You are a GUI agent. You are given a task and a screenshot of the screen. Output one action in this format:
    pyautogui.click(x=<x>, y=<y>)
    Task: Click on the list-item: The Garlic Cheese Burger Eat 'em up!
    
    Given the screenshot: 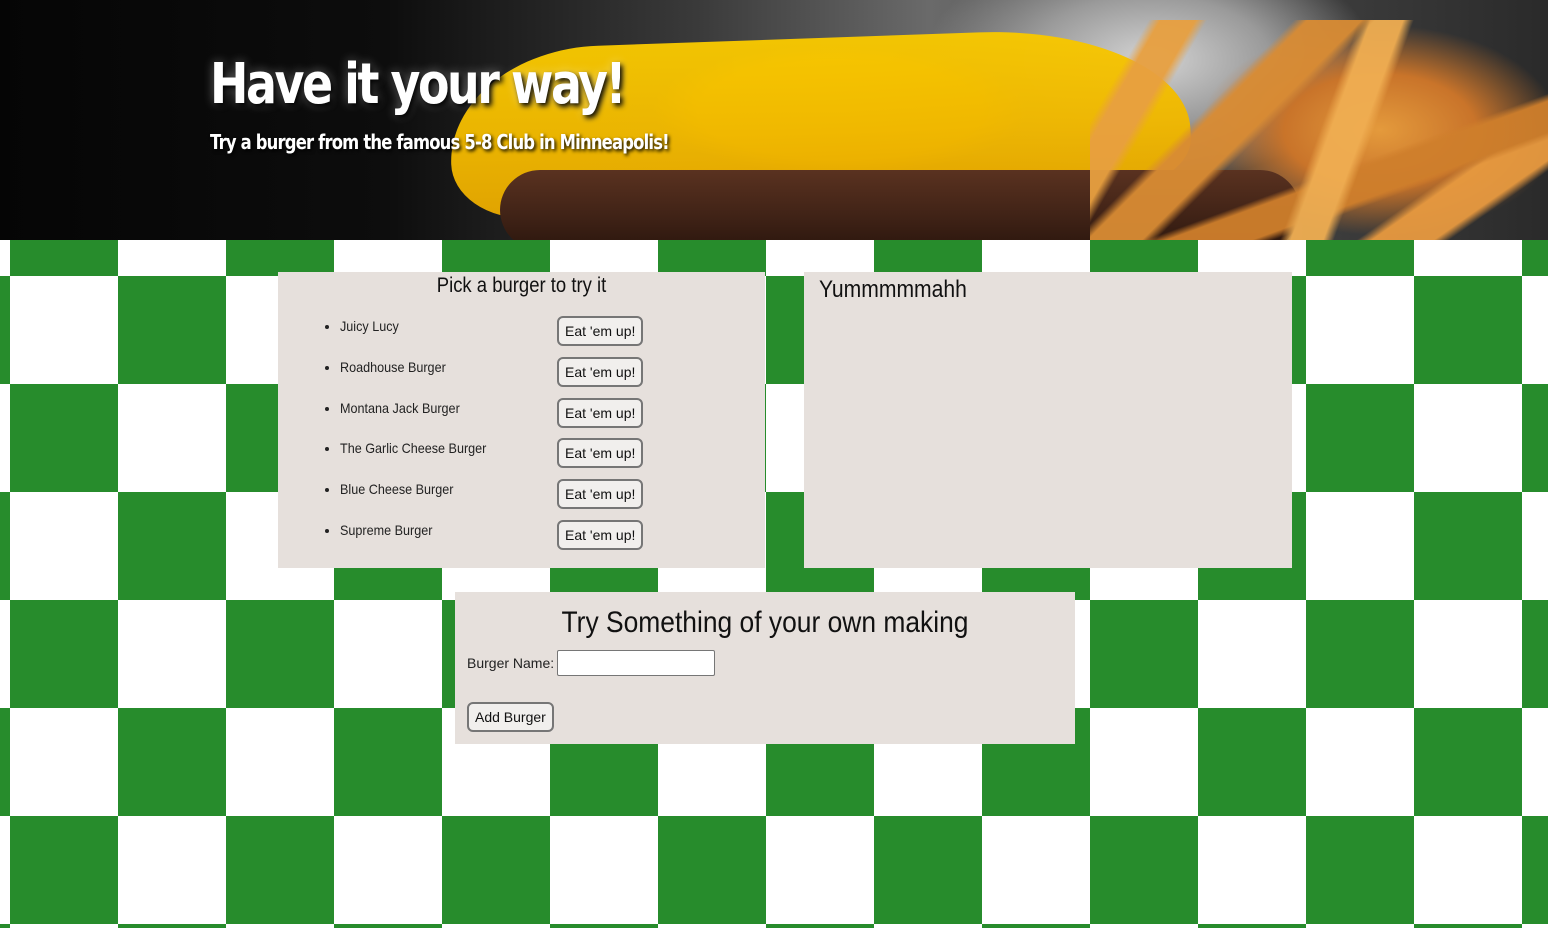 What is the action you would take?
    pyautogui.click(x=530, y=458)
    